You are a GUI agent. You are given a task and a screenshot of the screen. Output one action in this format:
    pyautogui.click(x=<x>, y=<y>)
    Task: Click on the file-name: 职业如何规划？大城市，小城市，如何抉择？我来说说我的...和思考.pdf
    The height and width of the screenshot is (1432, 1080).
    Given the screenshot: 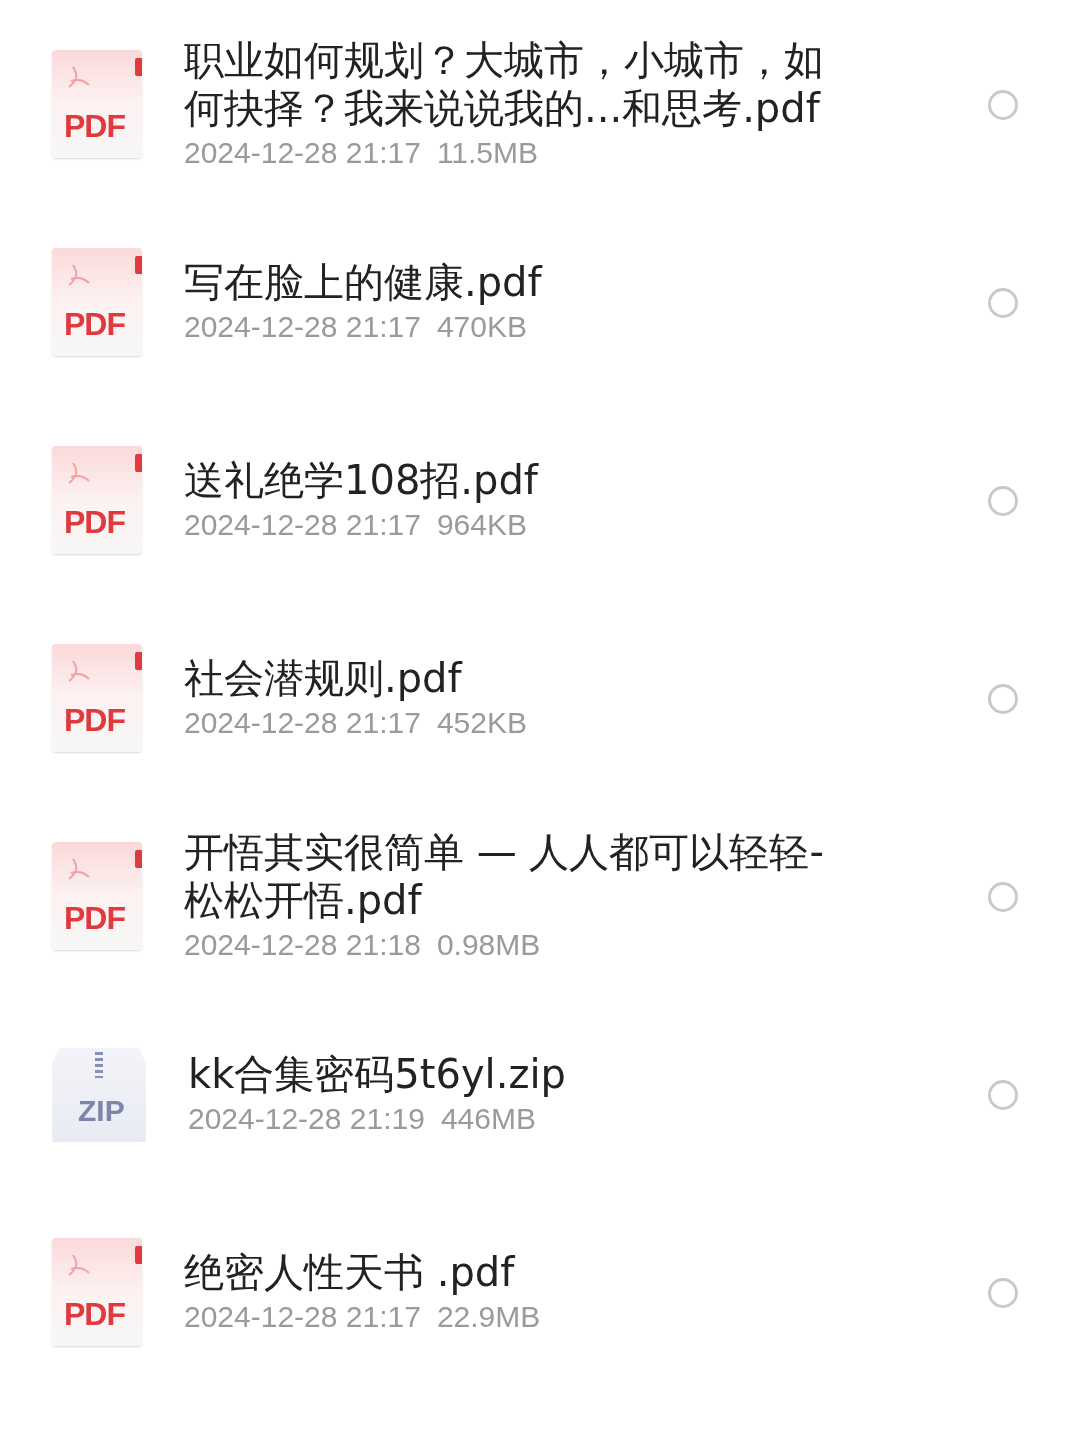 What is the action you would take?
    pyautogui.click(x=504, y=84)
    